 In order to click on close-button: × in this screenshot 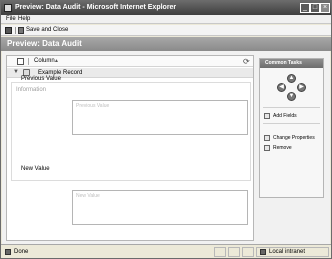, I will do `click(325, 8)`.